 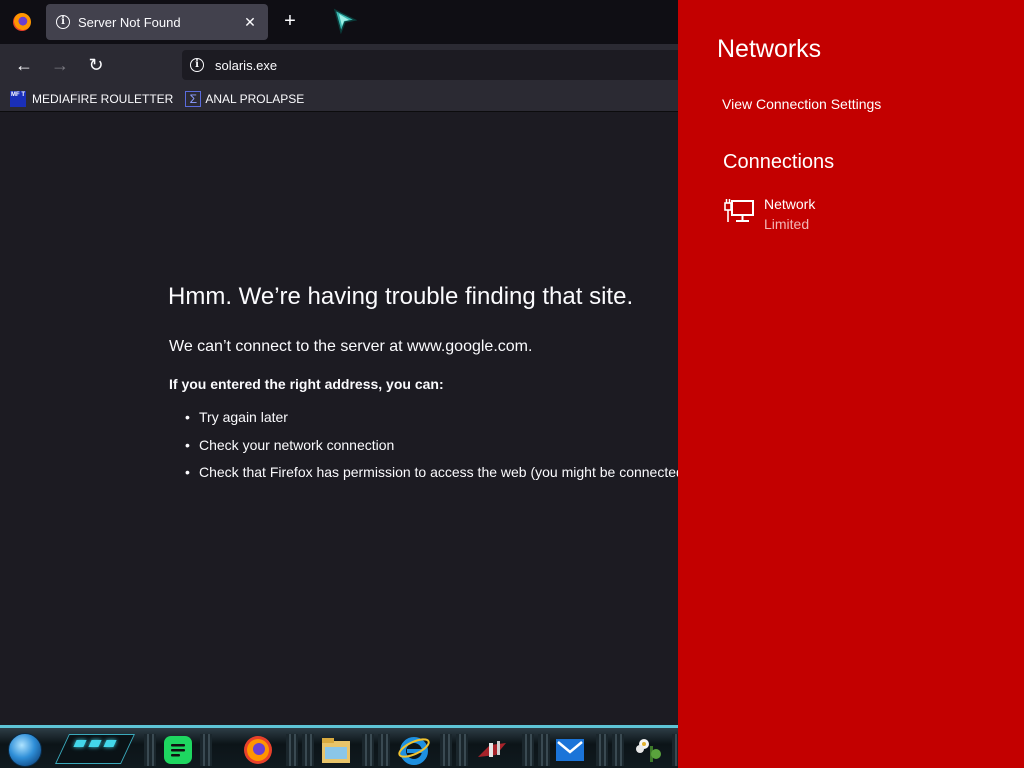 I want to click on bookmark-anal-prolapse: Σ ANAL PROLAPSE, so click(x=245, y=98).